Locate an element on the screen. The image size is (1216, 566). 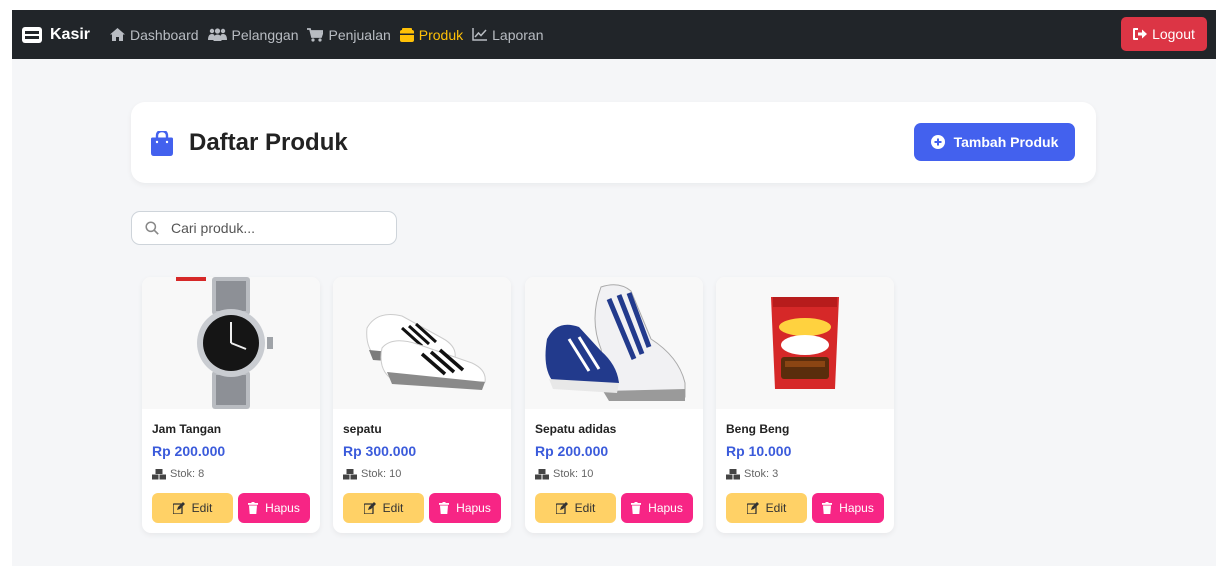
product-card: sepatu Rp 300.000 Stok: 10 Edit Hapus is located at coordinates (422, 405).